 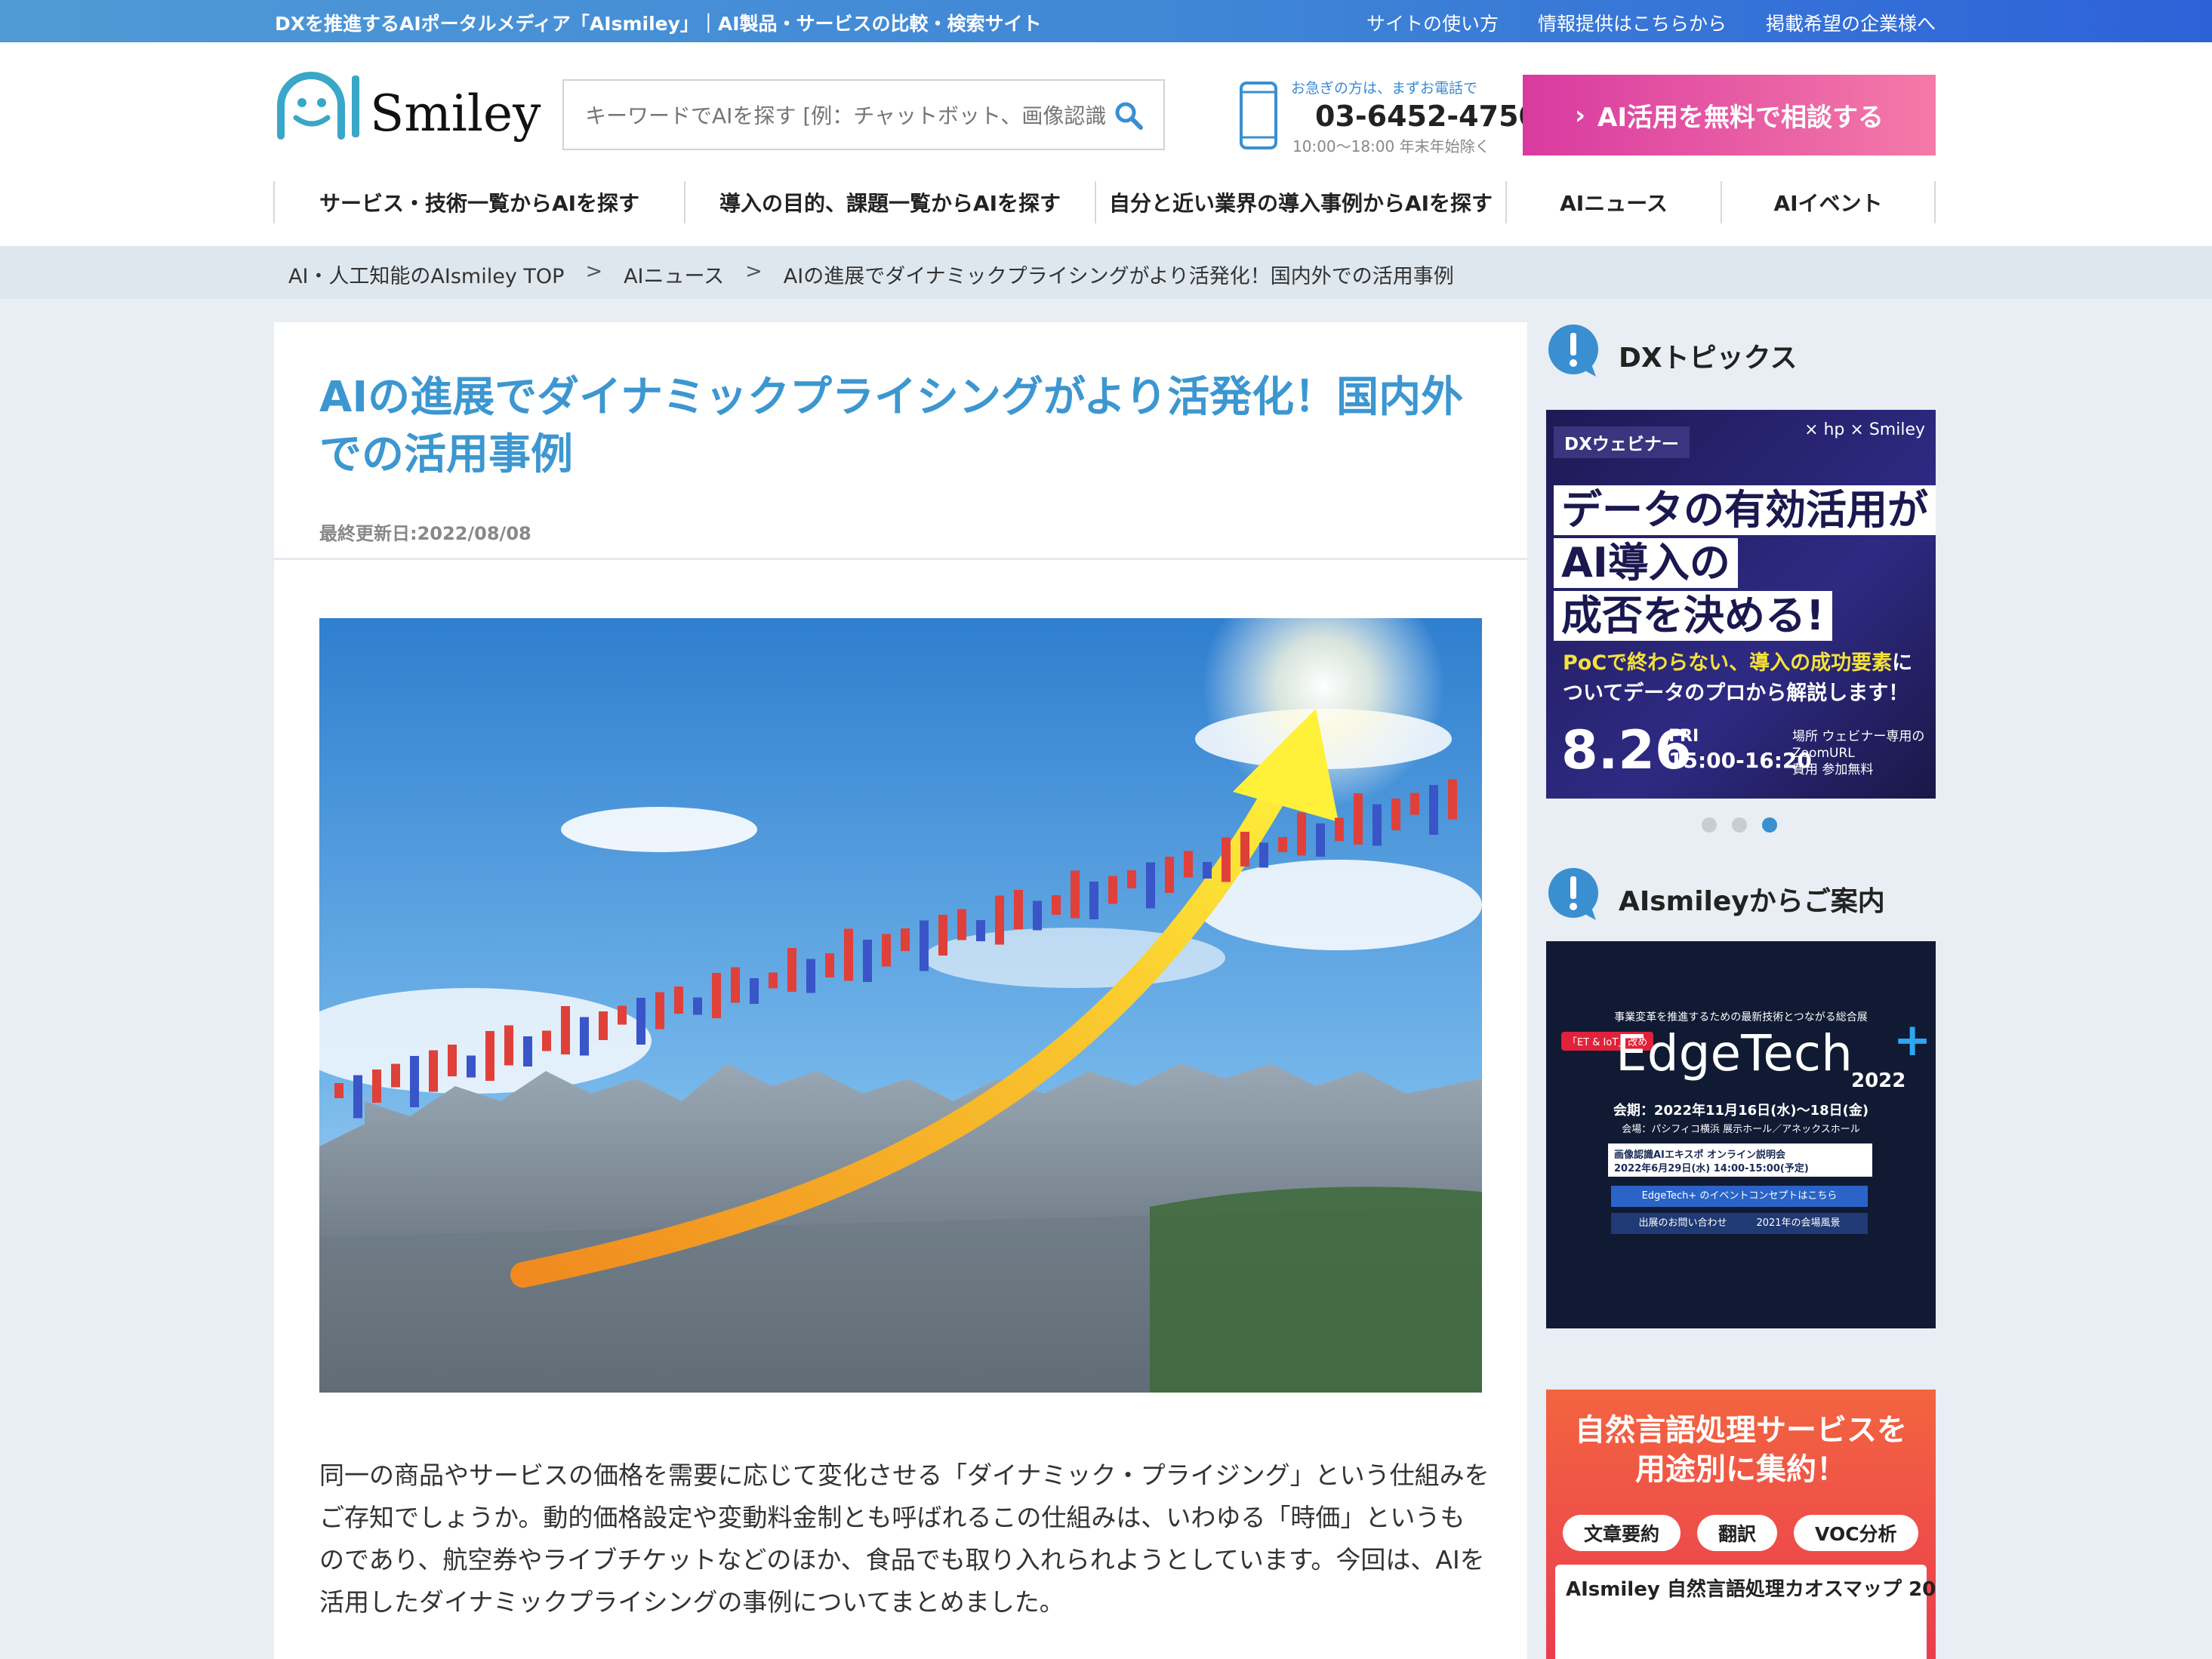 I want to click on info-title: AIsmileyからご案内, so click(x=1752, y=901).